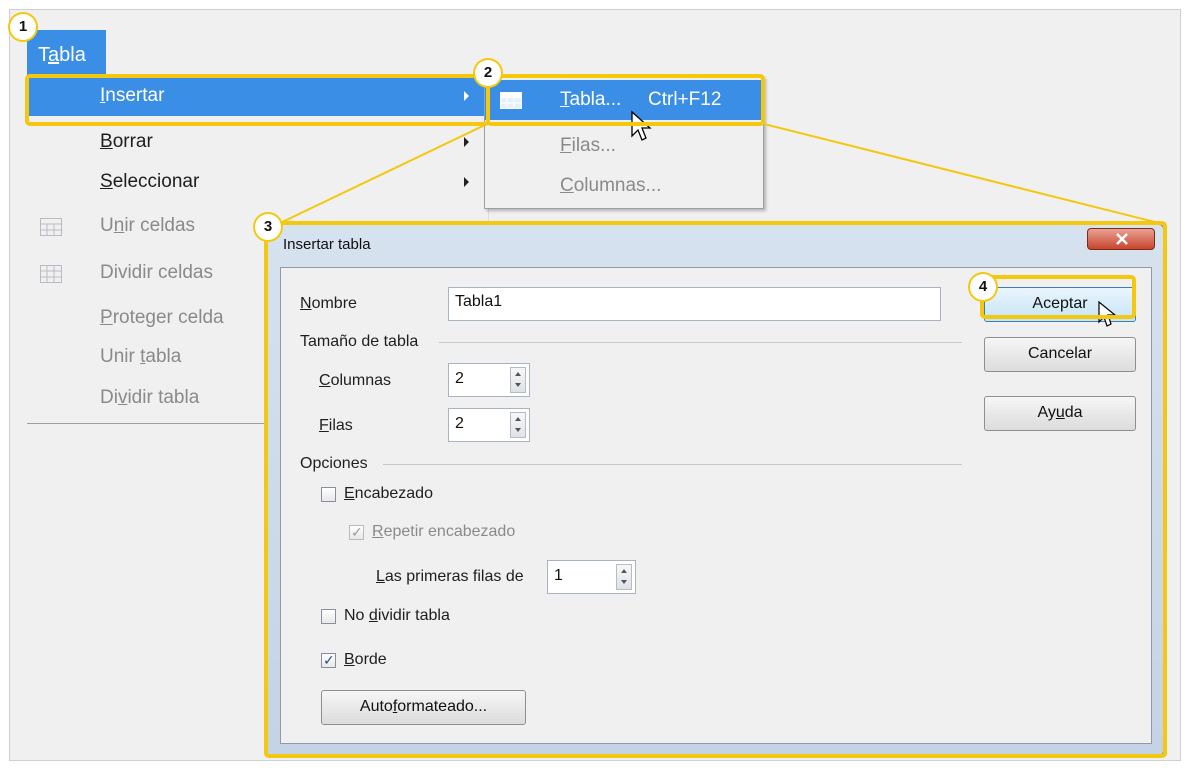 This screenshot has height=769, width=1189. What do you see at coordinates (625, 100) in the screenshot?
I see `highlight-tabla-submenu` at bounding box center [625, 100].